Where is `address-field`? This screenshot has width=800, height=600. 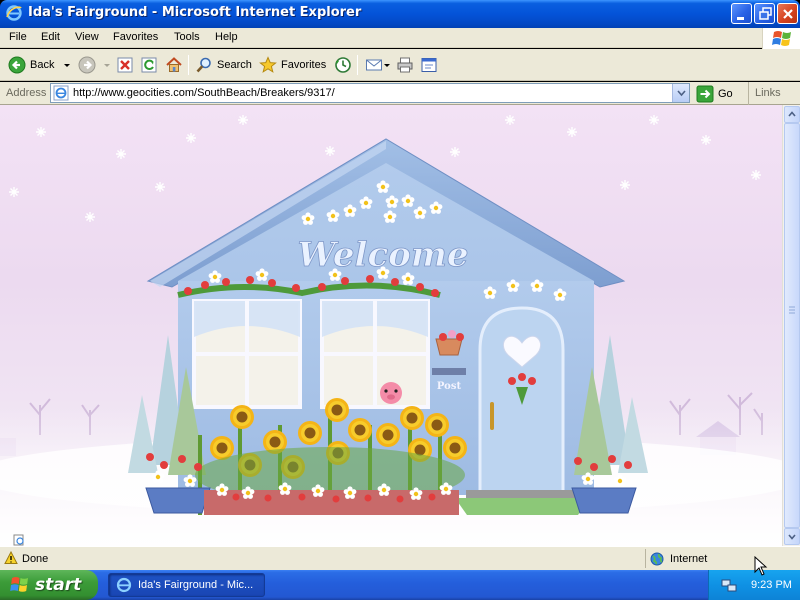
address-field is located at coordinates (370, 93).